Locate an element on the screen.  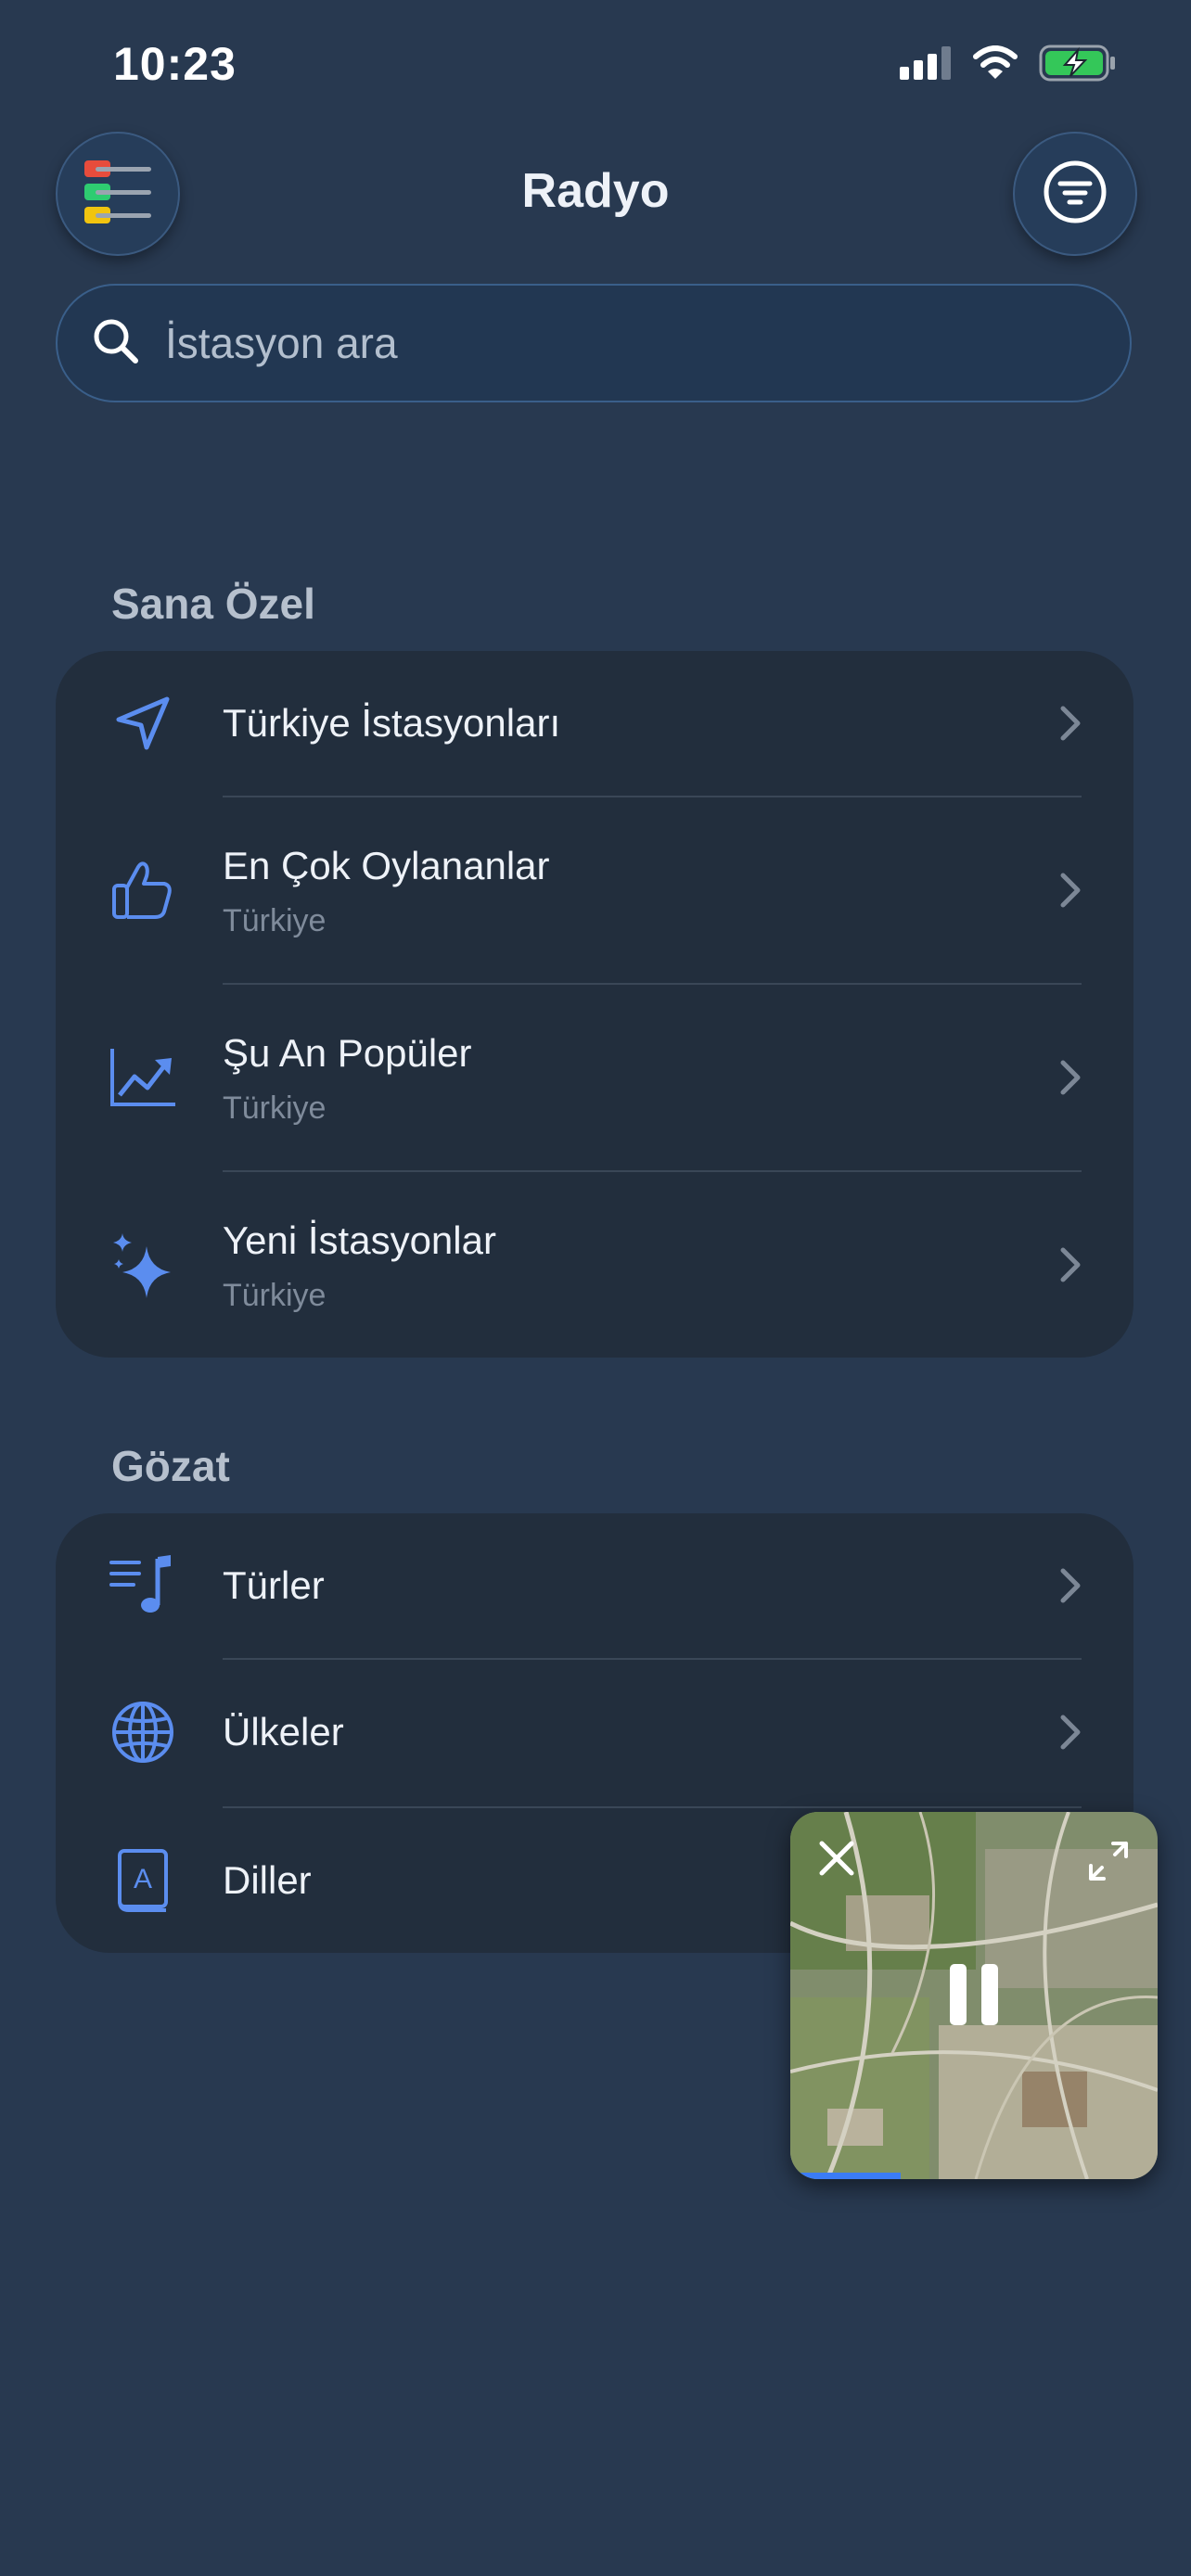
item-title: En Çok Oylananlar is located at coordinates (386, 866).